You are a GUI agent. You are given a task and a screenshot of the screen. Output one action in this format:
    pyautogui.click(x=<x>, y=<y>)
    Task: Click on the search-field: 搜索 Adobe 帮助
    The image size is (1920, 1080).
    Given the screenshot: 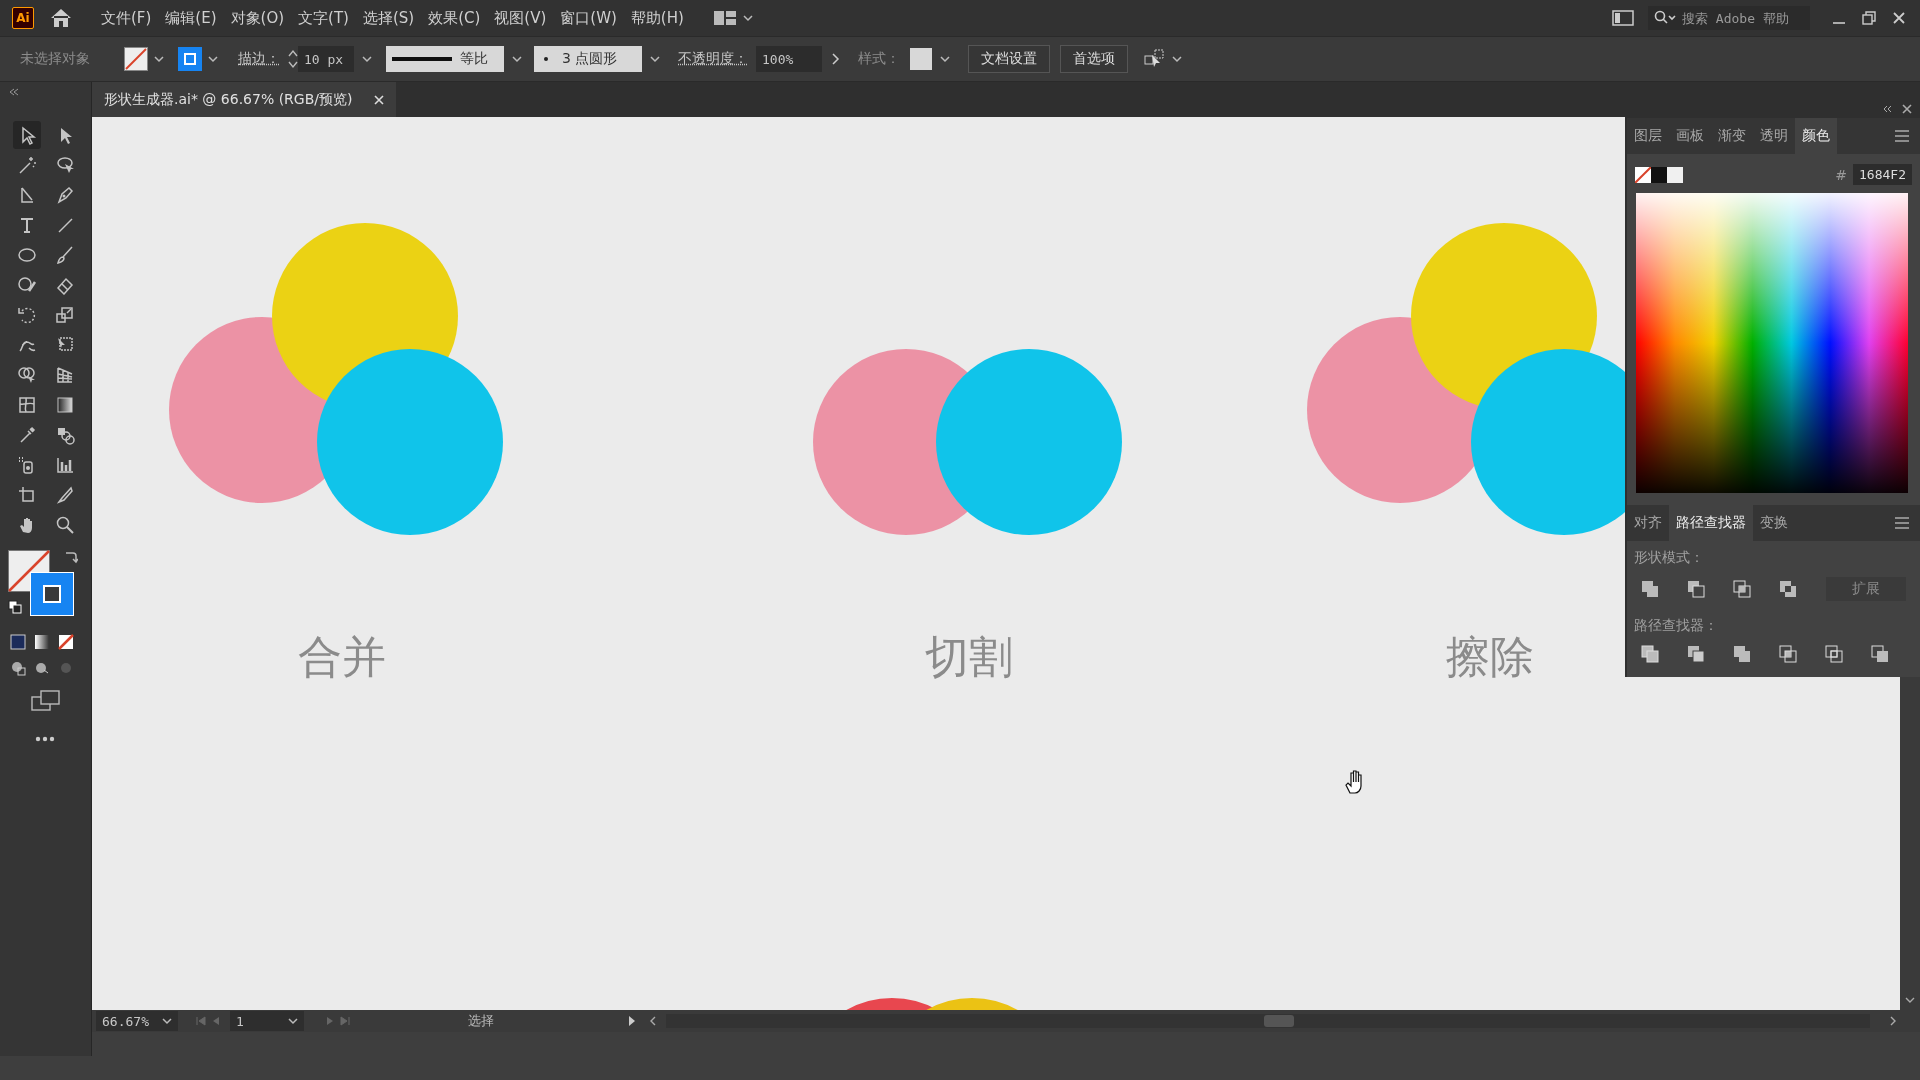 What is the action you would take?
    pyautogui.click(x=1729, y=18)
    